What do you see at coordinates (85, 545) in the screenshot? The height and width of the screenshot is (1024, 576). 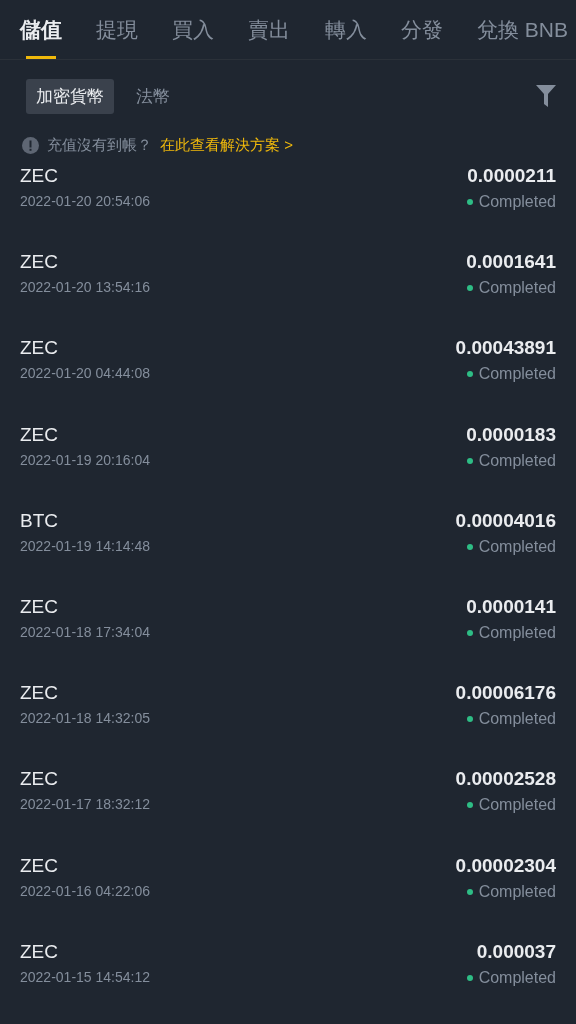 I see `record-time: 2022-01-19 14:14:48` at bounding box center [85, 545].